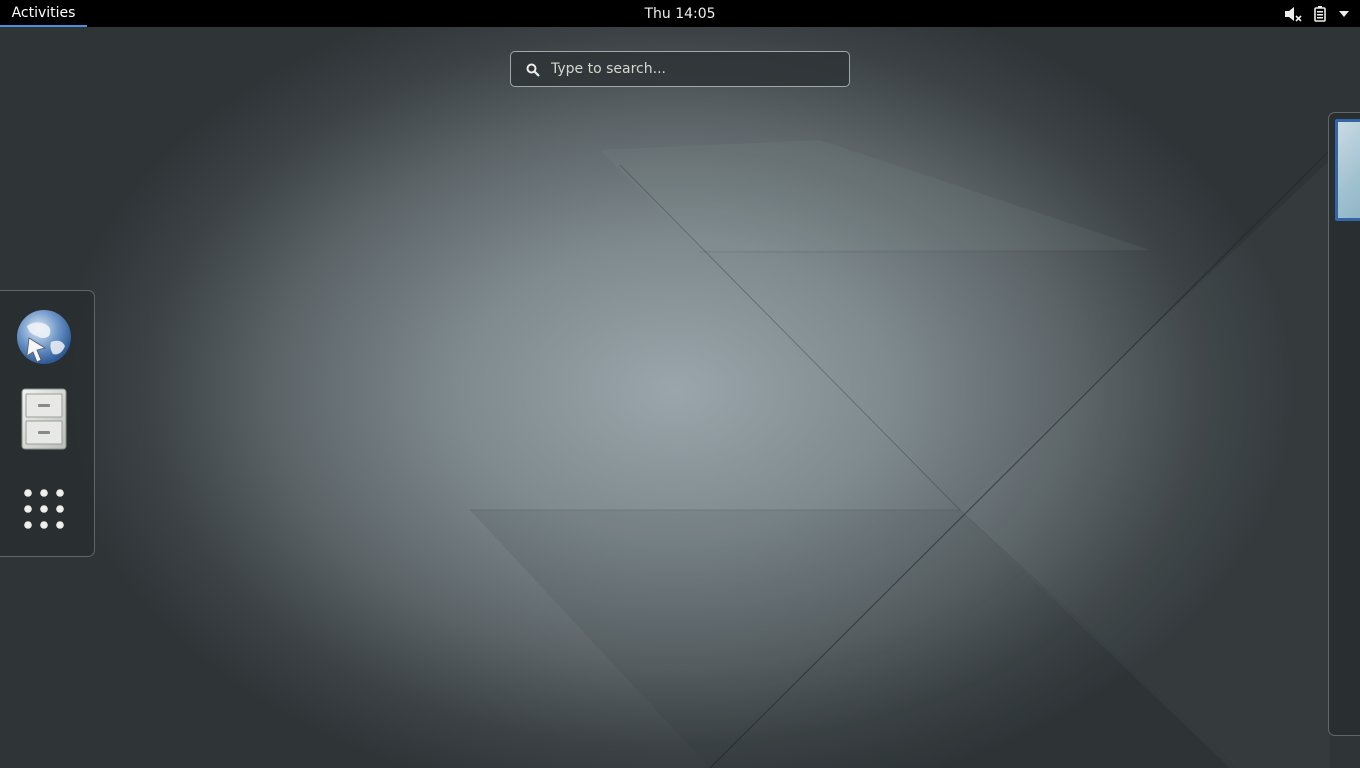  I want to click on search-icon, so click(533, 71).